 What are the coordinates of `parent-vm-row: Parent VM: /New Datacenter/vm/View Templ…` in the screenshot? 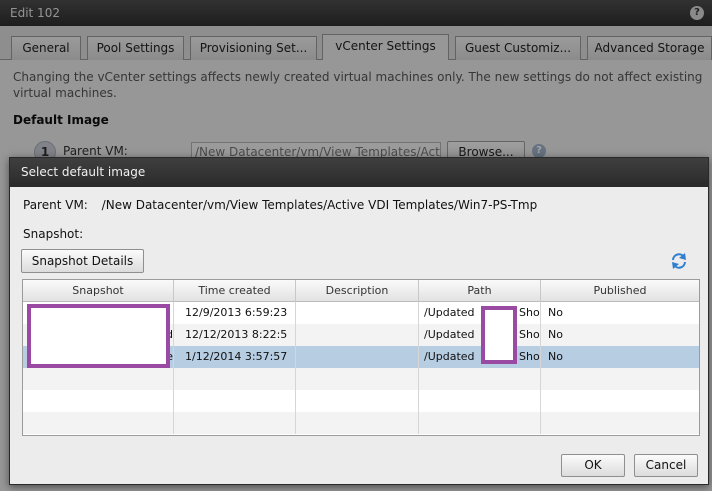 It's located at (280, 205).